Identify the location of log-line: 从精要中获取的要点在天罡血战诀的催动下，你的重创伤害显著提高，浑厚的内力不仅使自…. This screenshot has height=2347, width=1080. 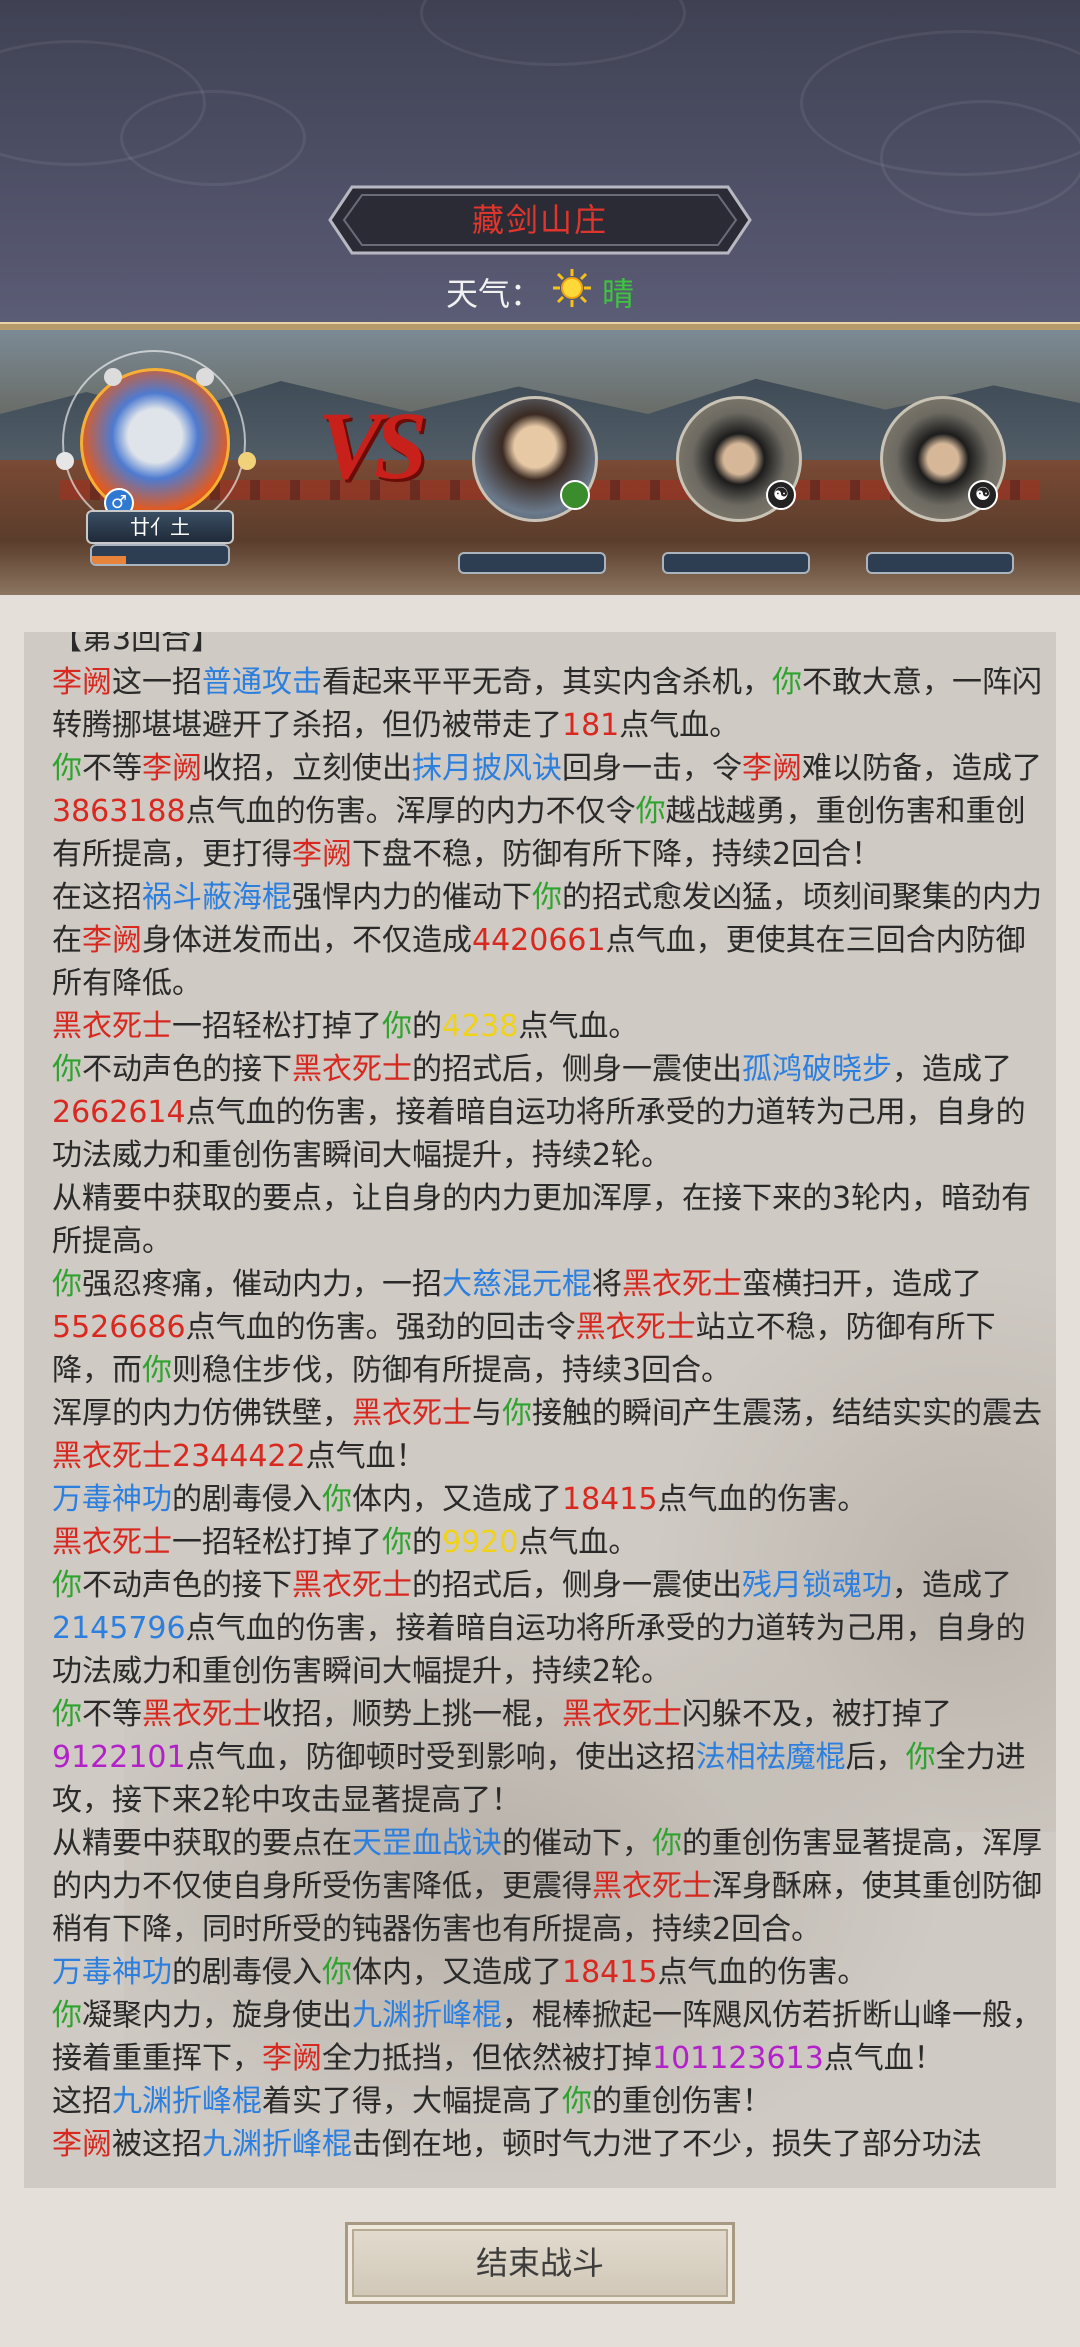
(547, 1886).